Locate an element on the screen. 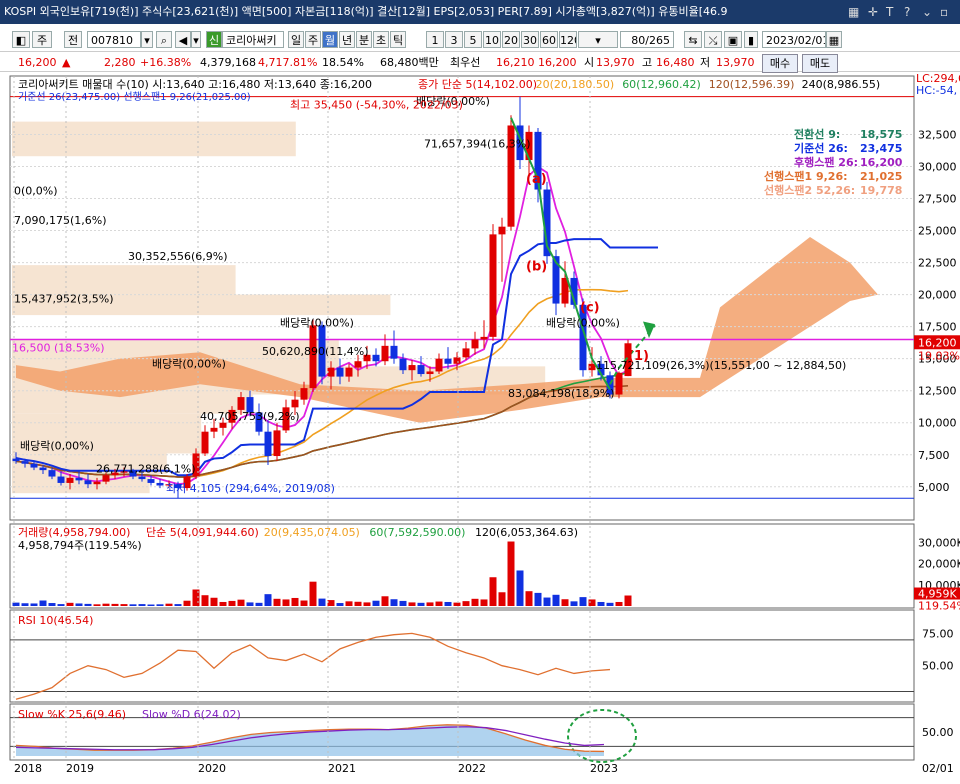  tab-3: 년 is located at coordinates (347, 39).